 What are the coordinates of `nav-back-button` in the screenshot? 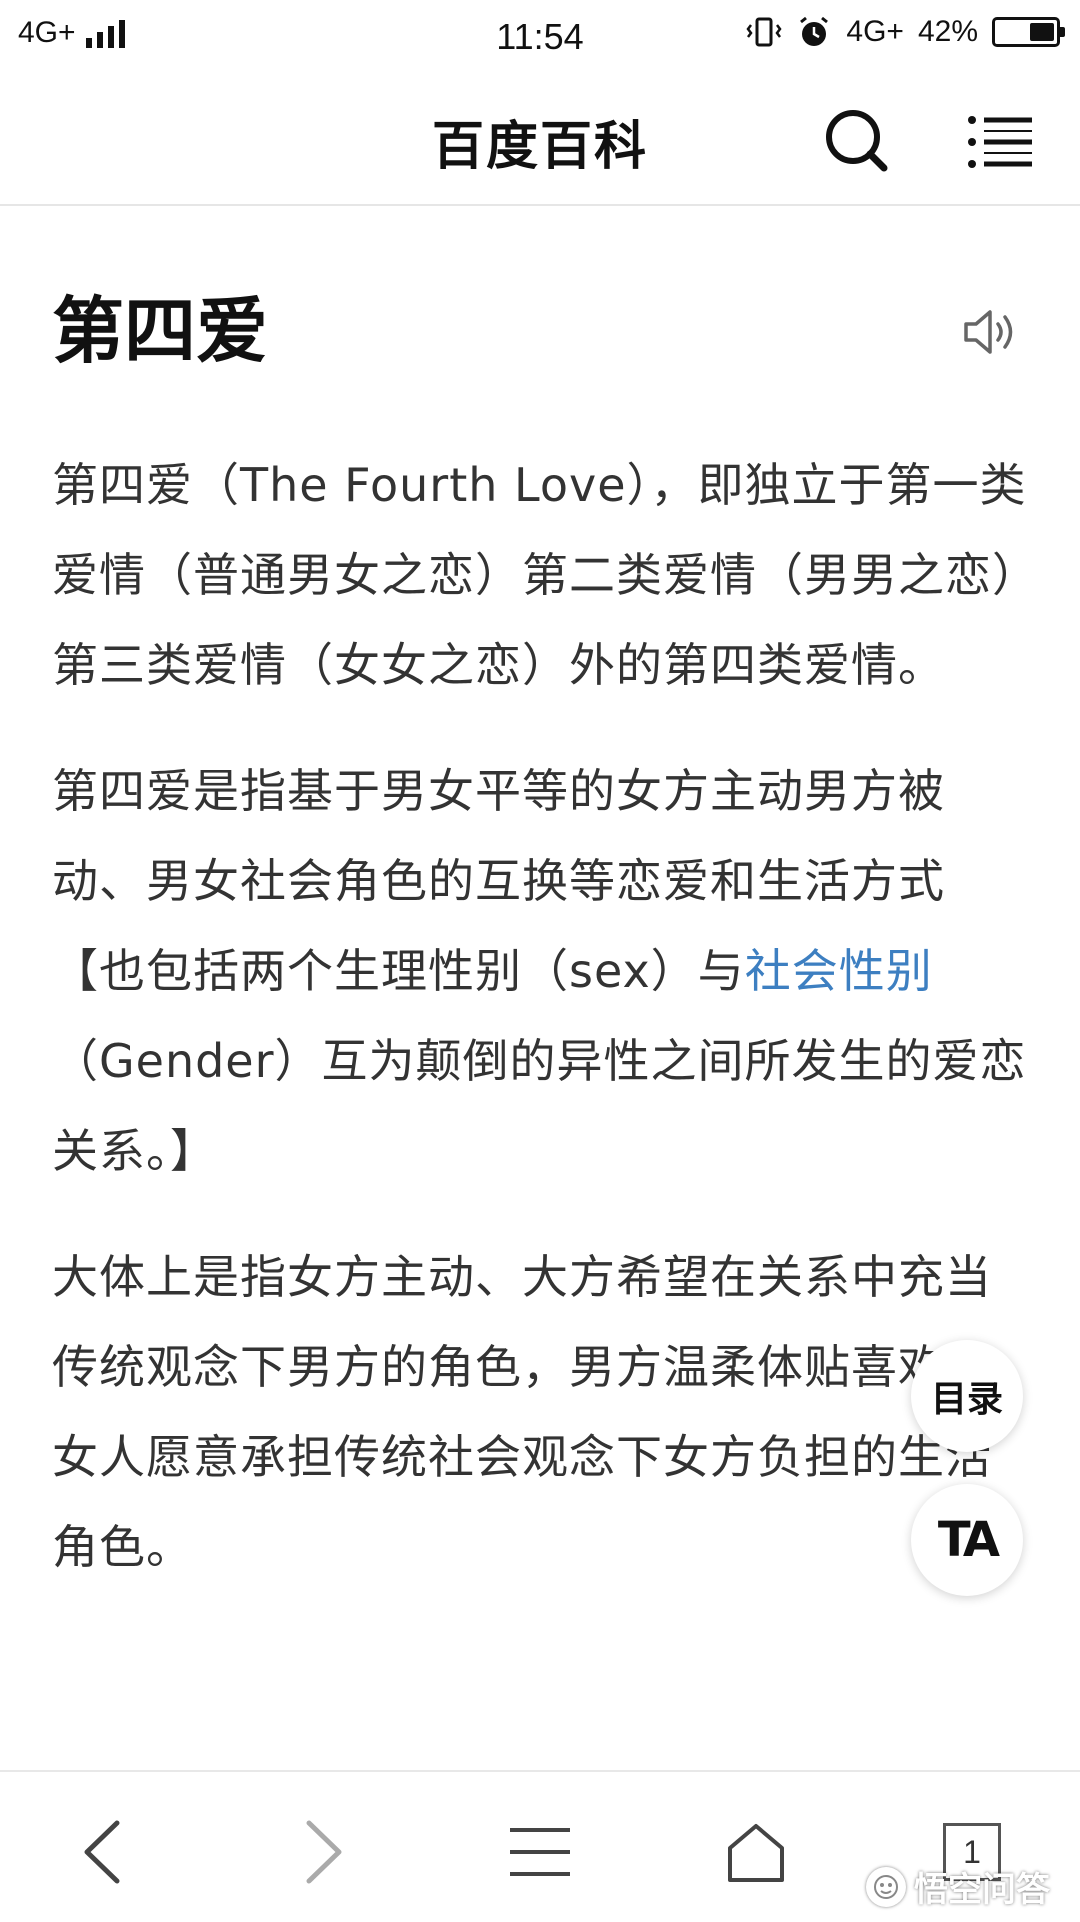 It's located at (102, 1852).